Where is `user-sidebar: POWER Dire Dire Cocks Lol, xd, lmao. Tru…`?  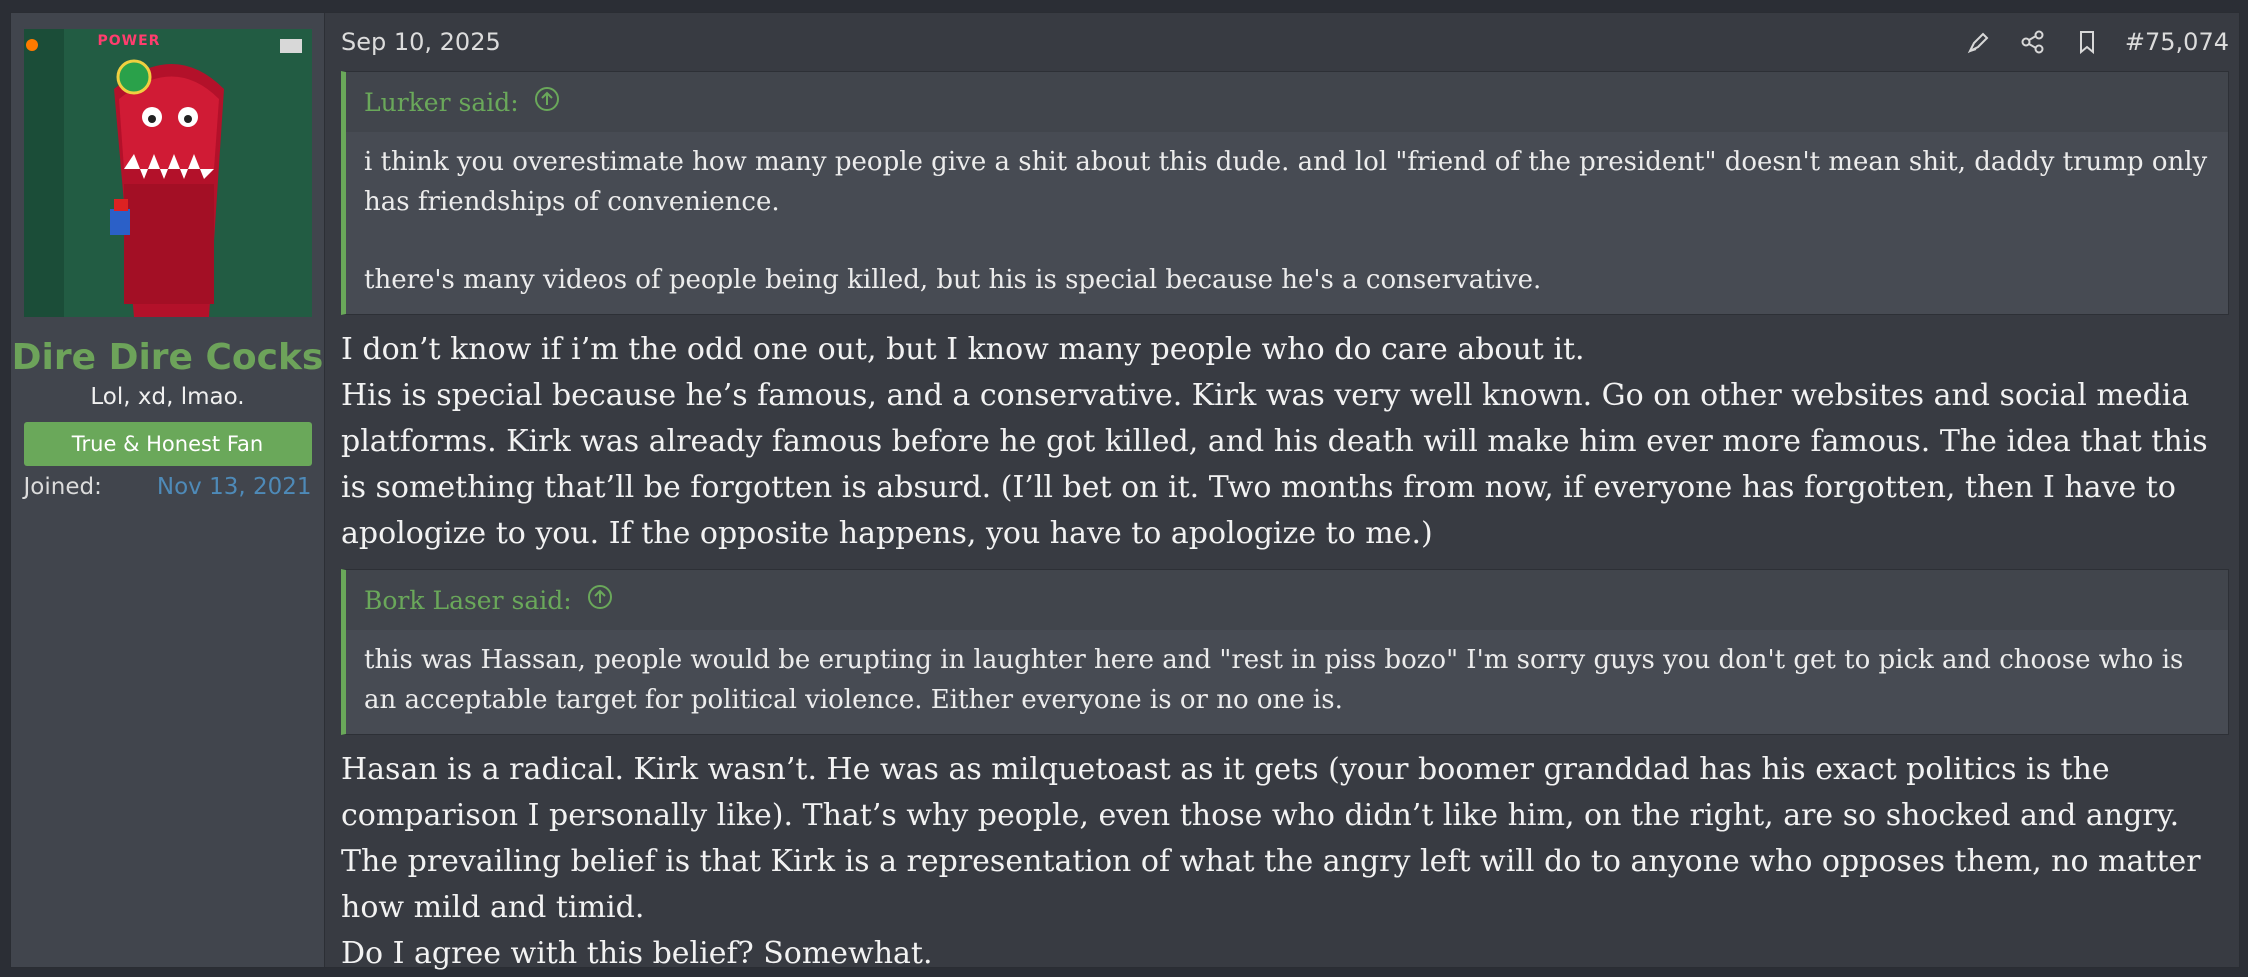
user-sidebar: POWER Dire Dire Cocks Lol, xd, lmao. Tru… is located at coordinates (168, 490).